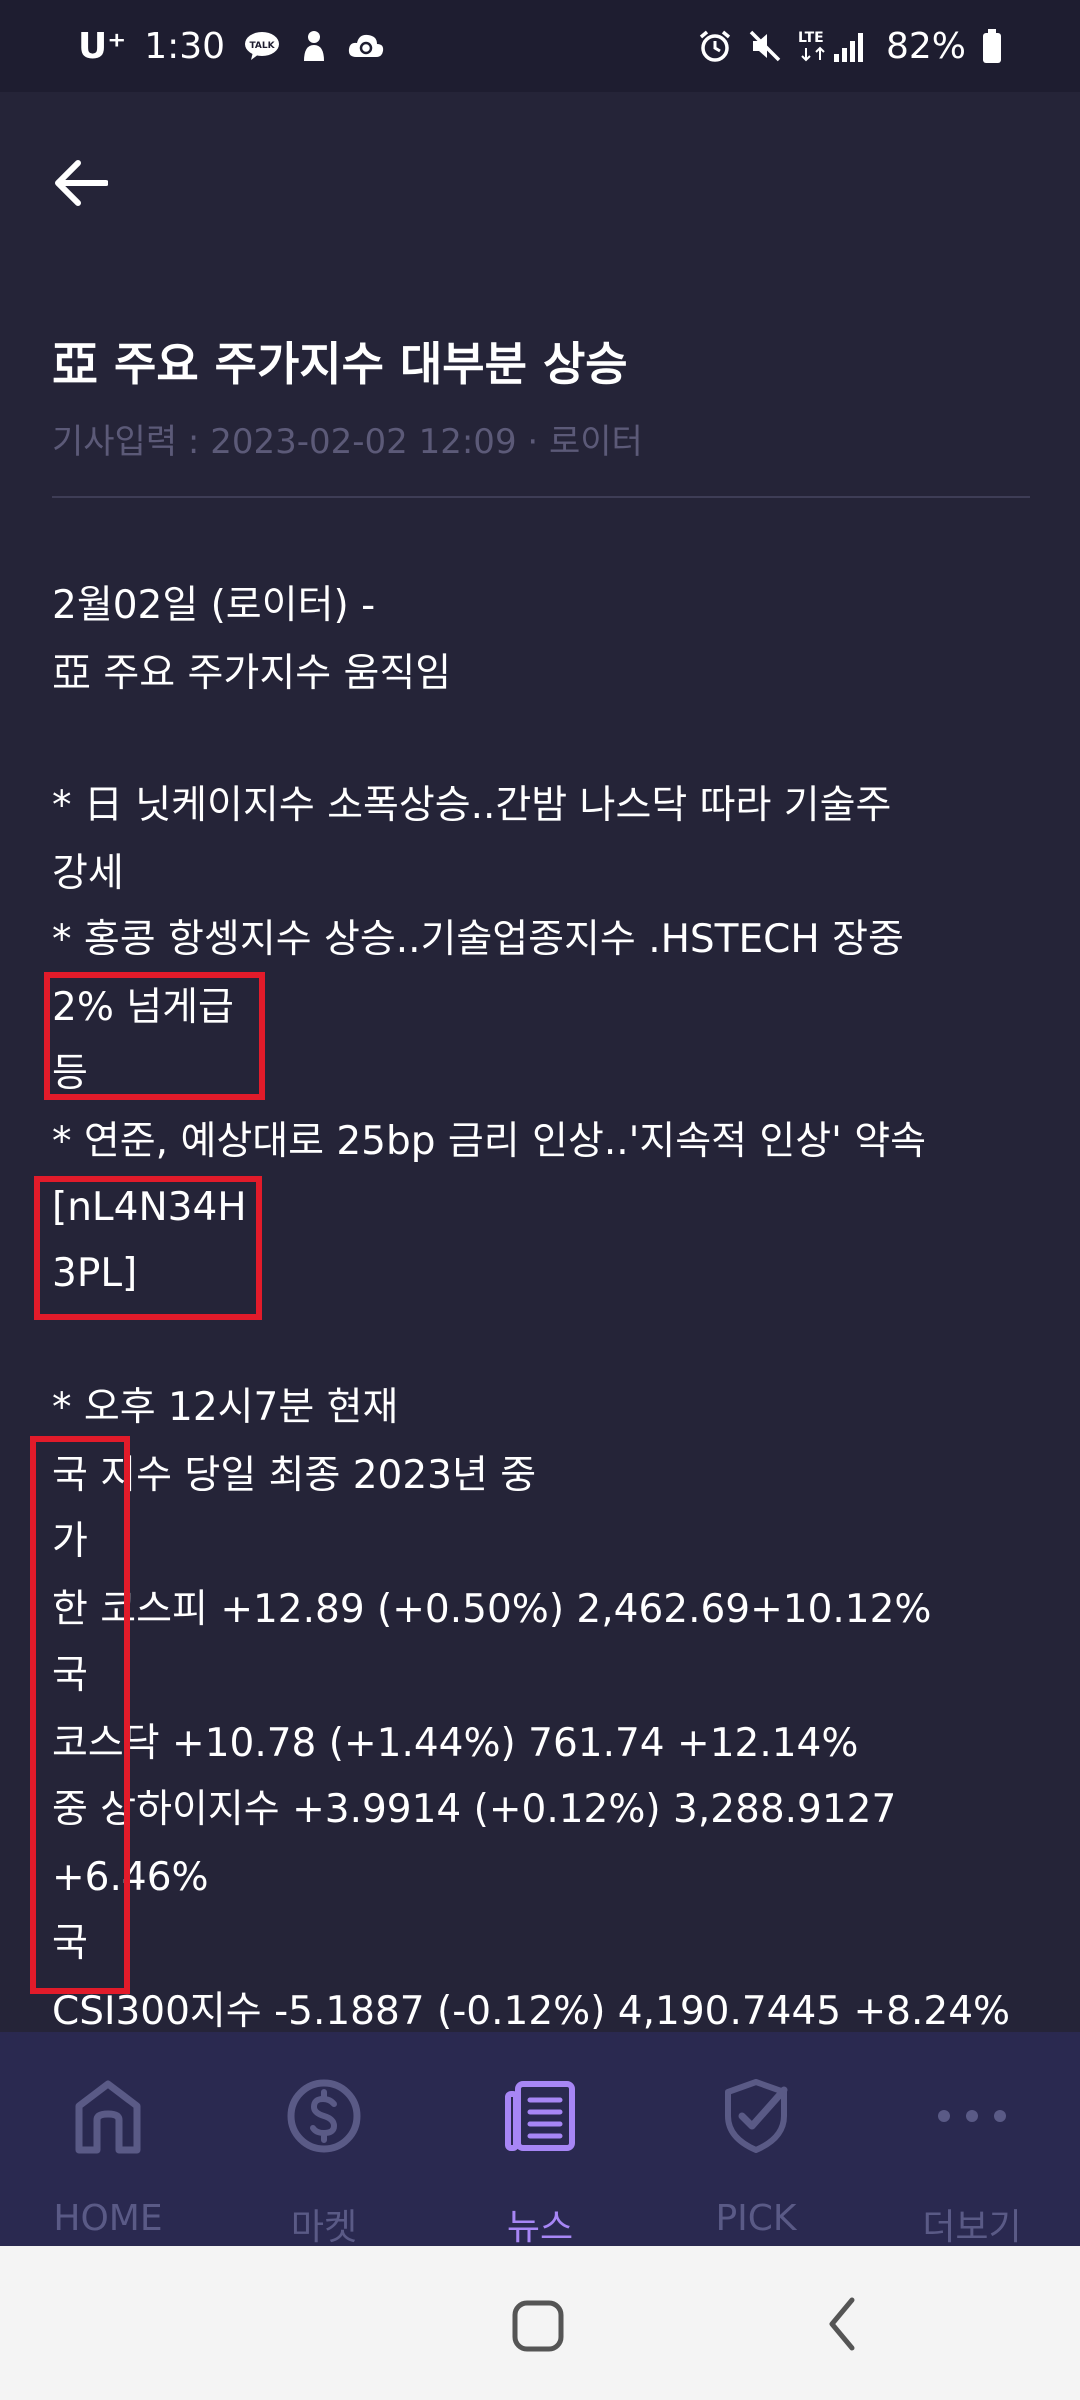 The image size is (1080, 2400). Describe the element at coordinates (540, 46) in the screenshot. I see `status-bar: U⁺ 1:30 TALK LTE 82%` at that location.